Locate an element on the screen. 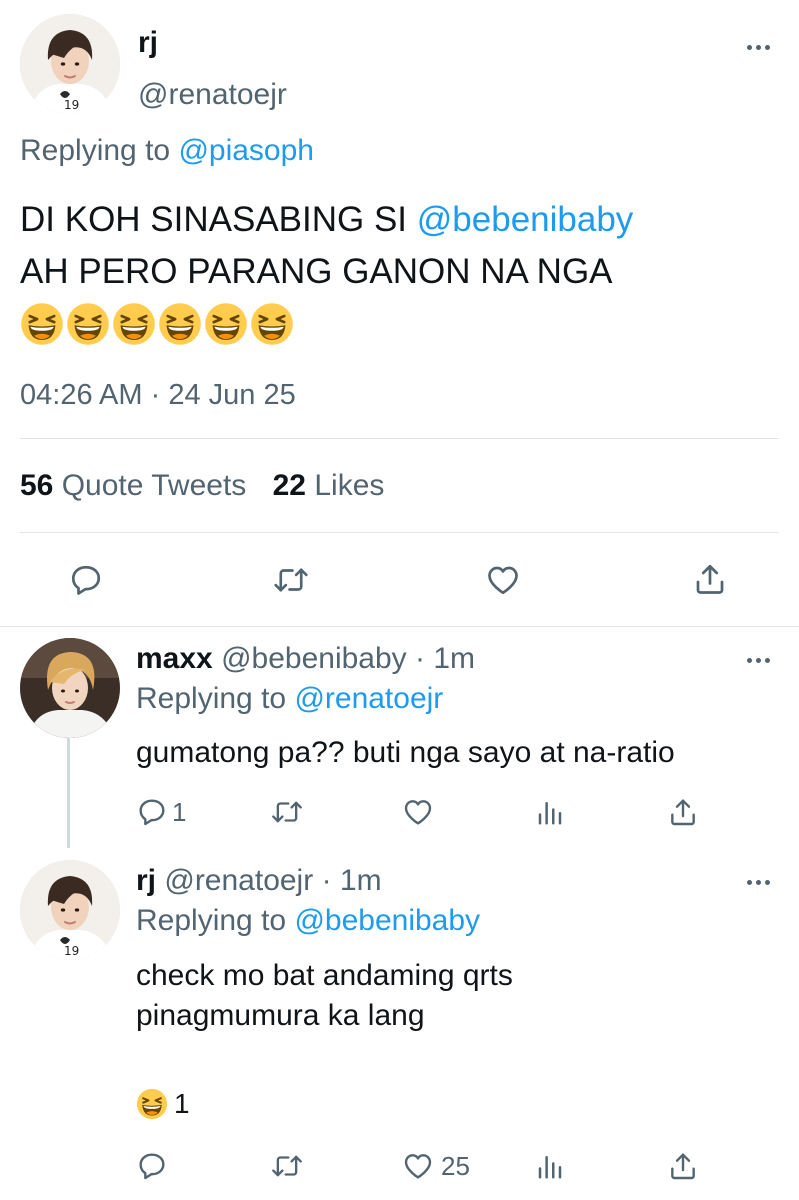 This screenshot has width=799, height=1200. reply-header: maxx @bebenibaby · 1m is located at coordinates (305, 659).